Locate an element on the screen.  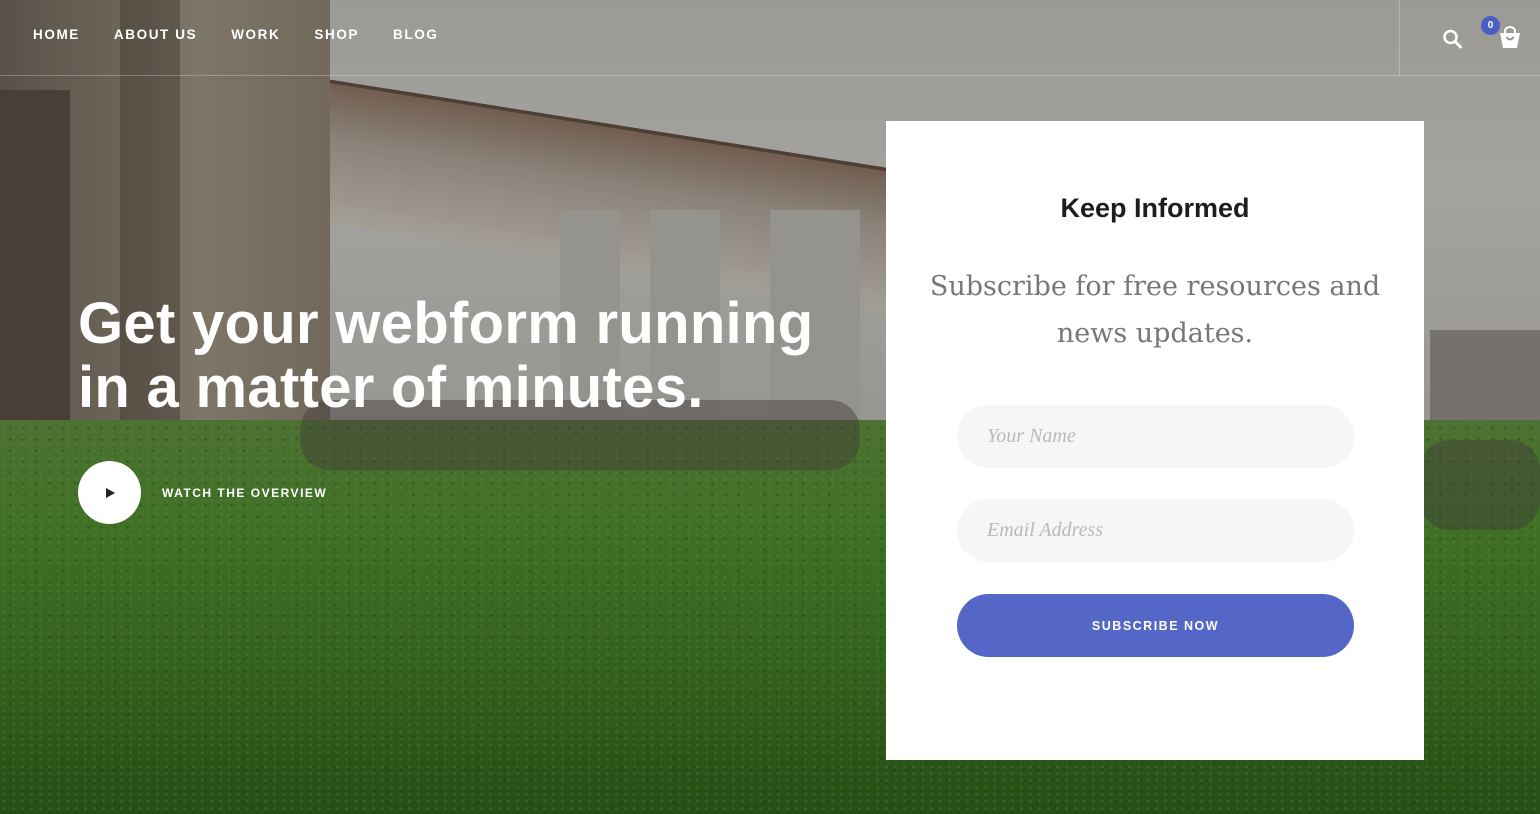
top-navigation: HOME ABOUT US WORK SHOP BLOG 0 is located at coordinates (770, 38).